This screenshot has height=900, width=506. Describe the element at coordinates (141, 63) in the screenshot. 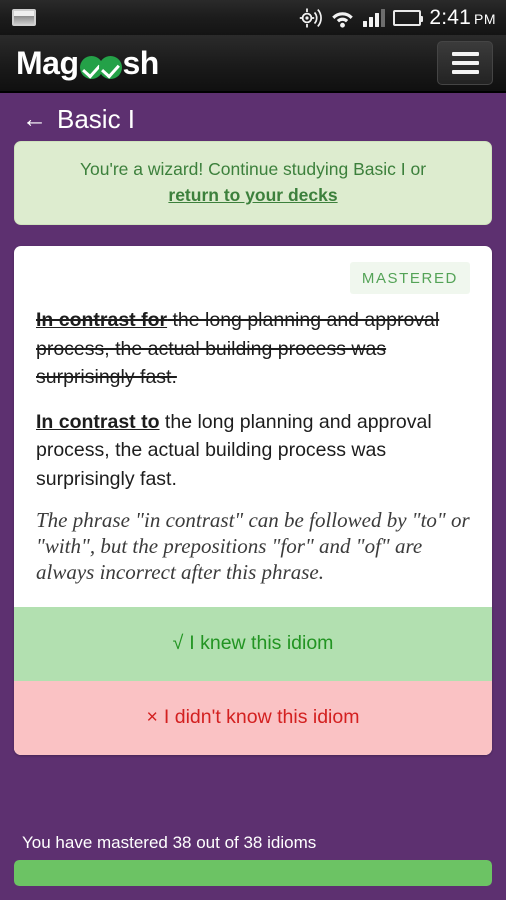

I see `logo-text-suffix: sh` at that location.